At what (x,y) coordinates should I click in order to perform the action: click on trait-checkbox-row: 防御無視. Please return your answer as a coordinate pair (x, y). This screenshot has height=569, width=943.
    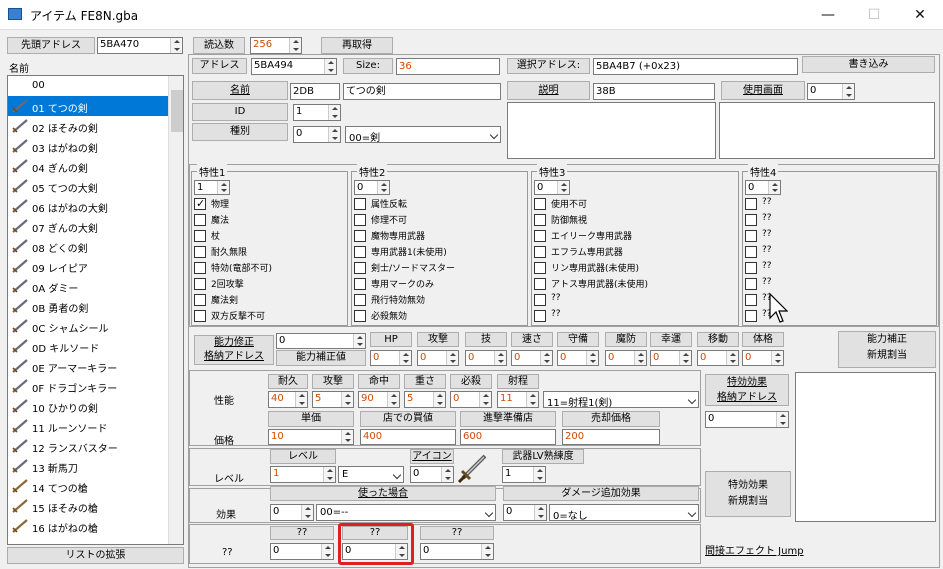
    Looking at the image, I should click on (635, 221).